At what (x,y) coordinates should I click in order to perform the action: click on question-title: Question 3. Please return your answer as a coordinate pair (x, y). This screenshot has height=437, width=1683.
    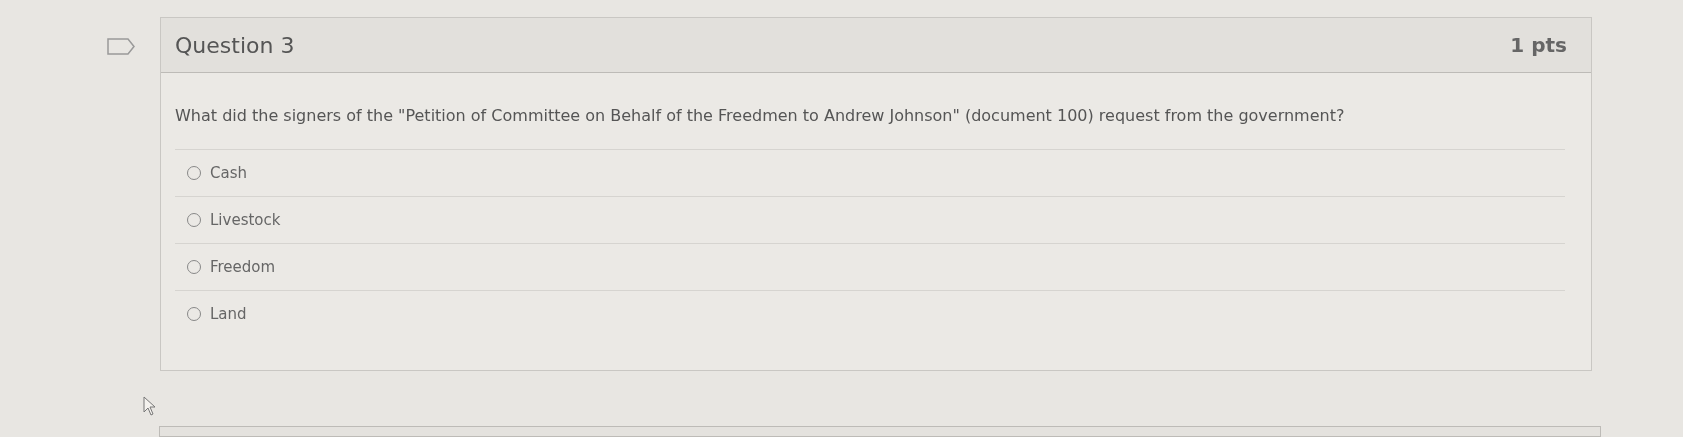
    Looking at the image, I should click on (235, 45).